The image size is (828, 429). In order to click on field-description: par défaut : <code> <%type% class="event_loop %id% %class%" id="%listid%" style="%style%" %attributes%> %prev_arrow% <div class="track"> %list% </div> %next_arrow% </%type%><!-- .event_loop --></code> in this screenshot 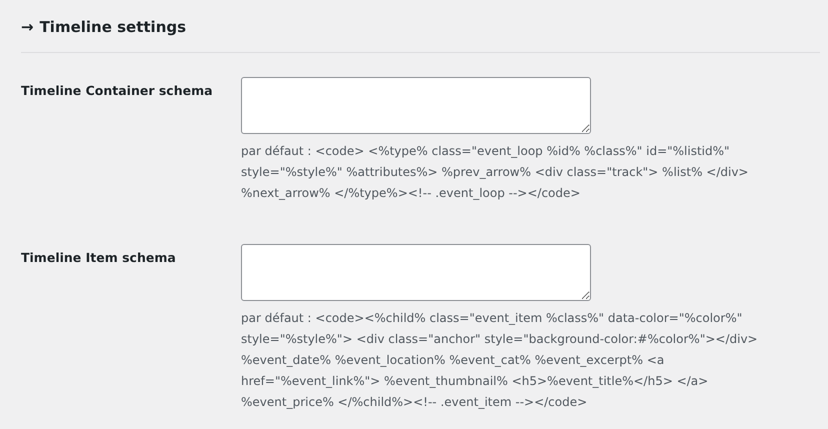, I will do `click(495, 172)`.